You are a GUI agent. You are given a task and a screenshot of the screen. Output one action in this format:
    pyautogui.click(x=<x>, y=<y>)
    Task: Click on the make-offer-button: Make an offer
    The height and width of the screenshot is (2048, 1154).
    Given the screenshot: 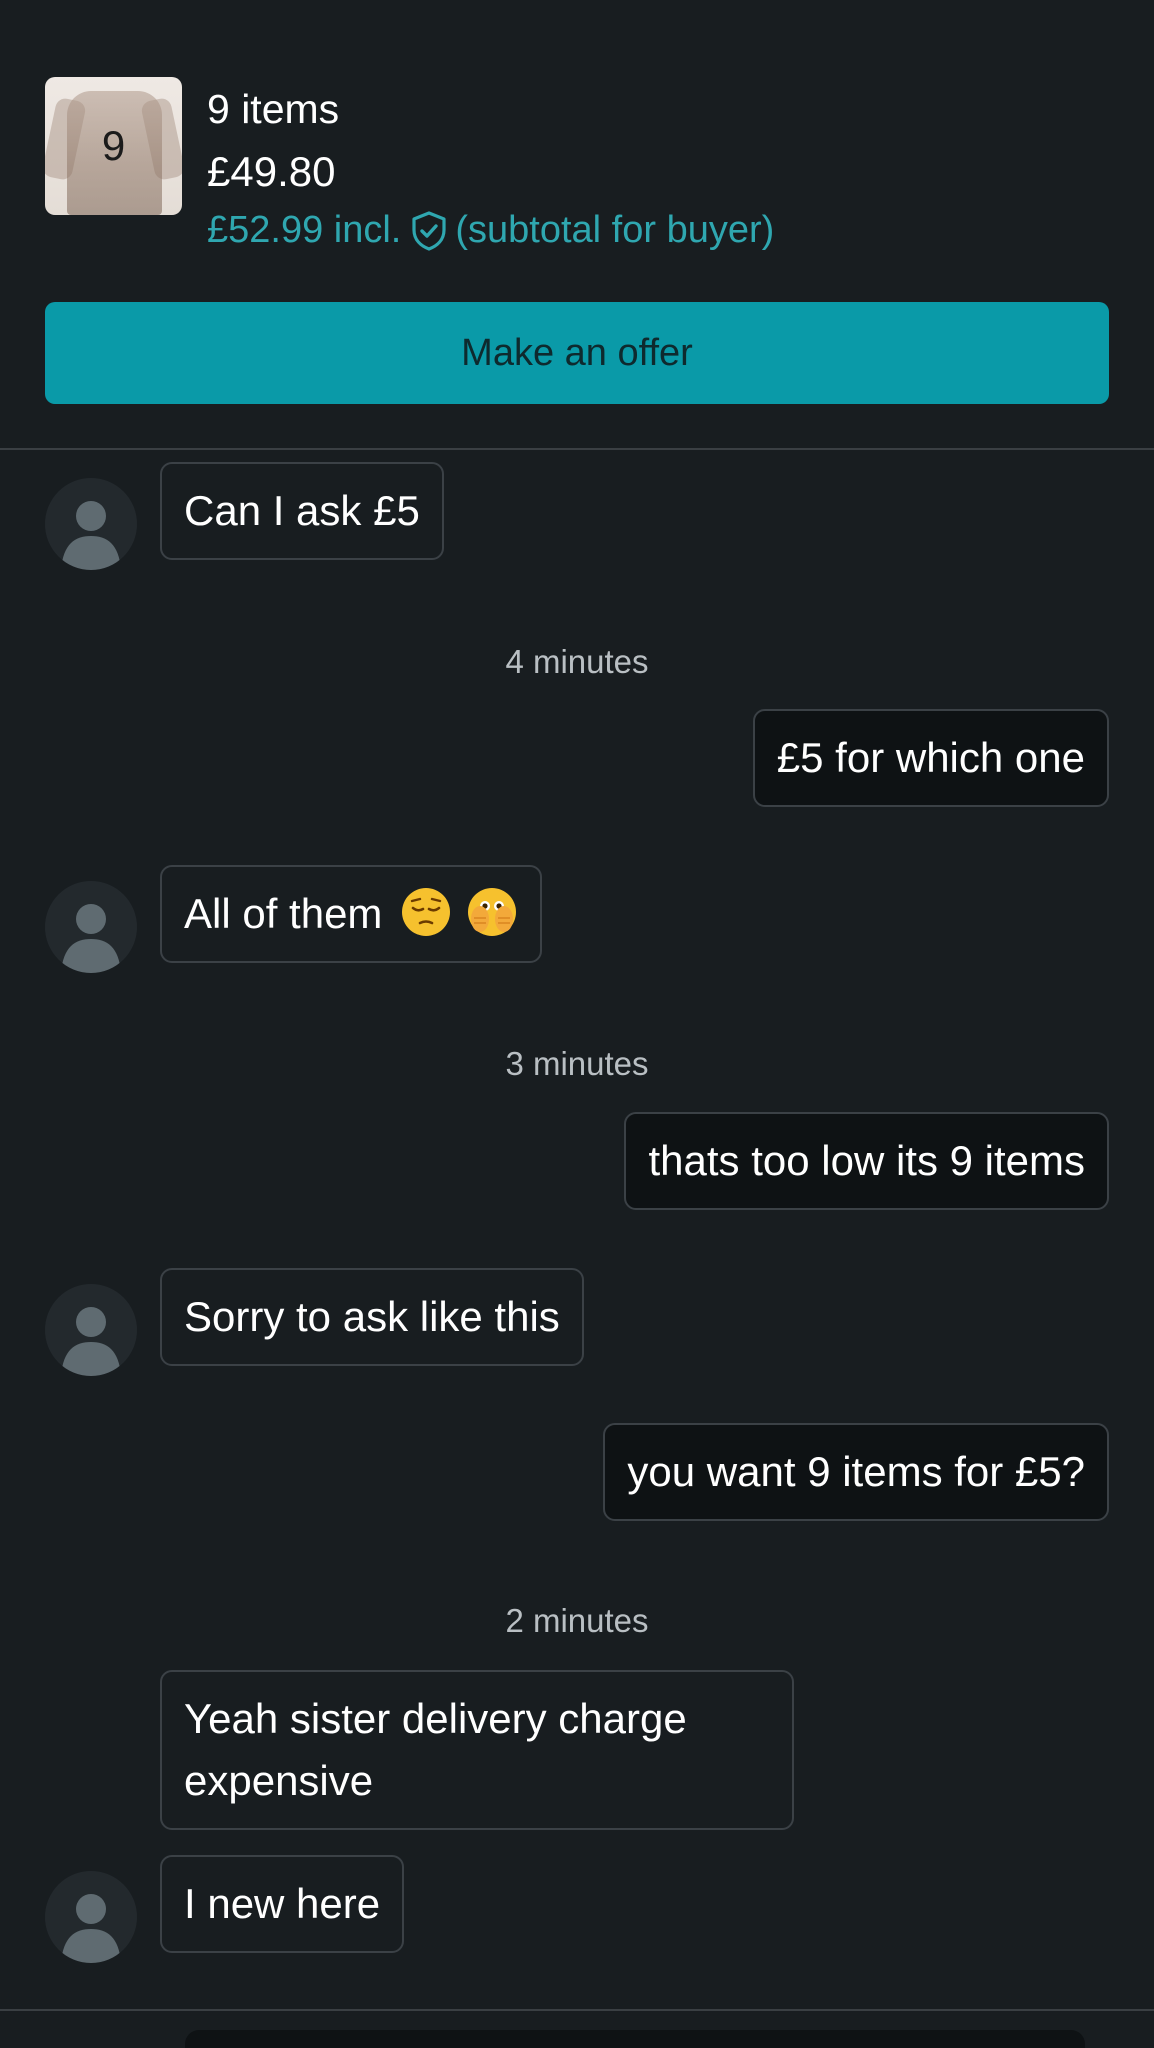 What is the action you would take?
    pyautogui.click(x=577, y=353)
    